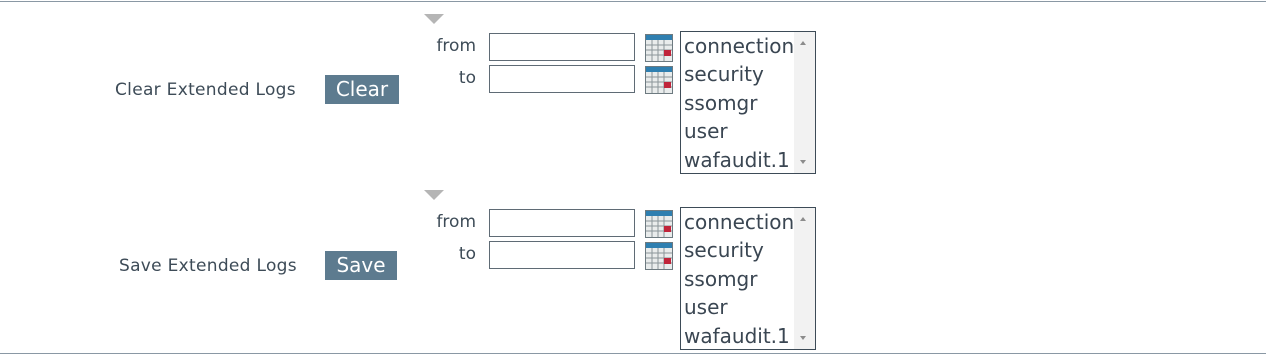 This screenshot has width=1266, height=361. I want to click on bottom-divider, so click(633, 353).